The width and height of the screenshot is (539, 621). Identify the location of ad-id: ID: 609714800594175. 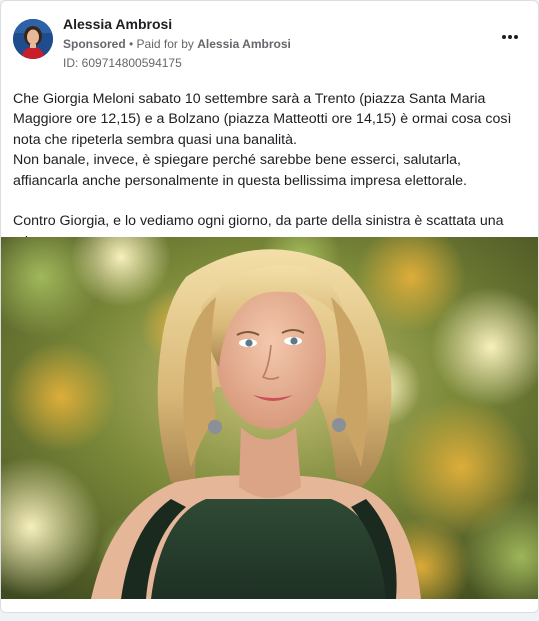
(122, 63).